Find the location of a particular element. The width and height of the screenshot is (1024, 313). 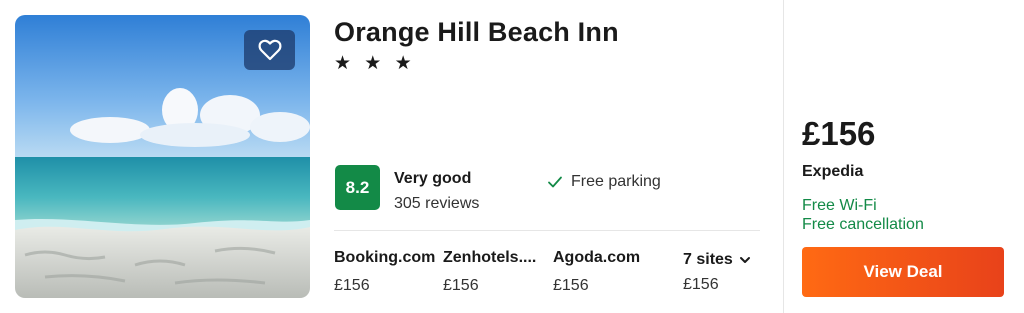

heart-icon is located at coordinates (269, 50).